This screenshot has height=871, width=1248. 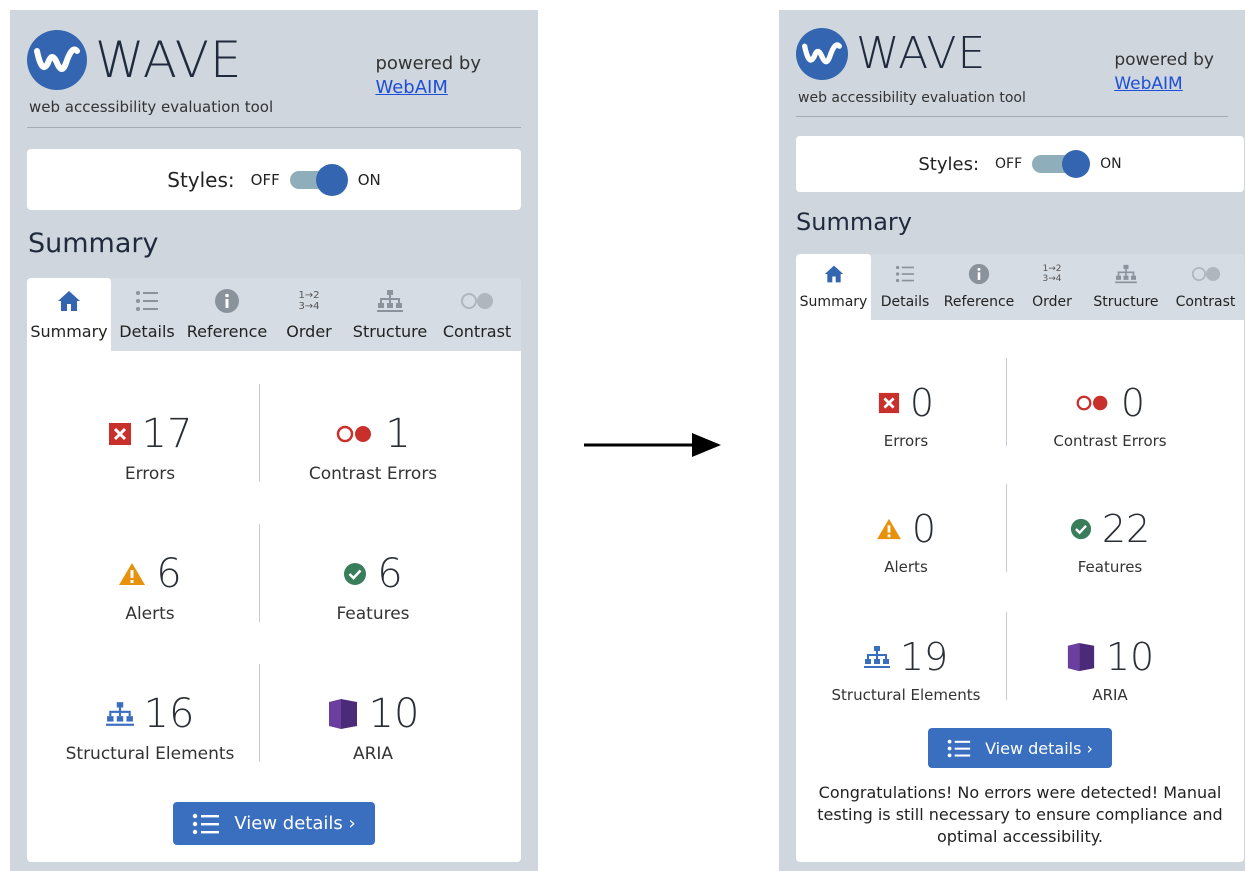 I want to click on stat-features: 22 Features, so click(x=1110, y=543).